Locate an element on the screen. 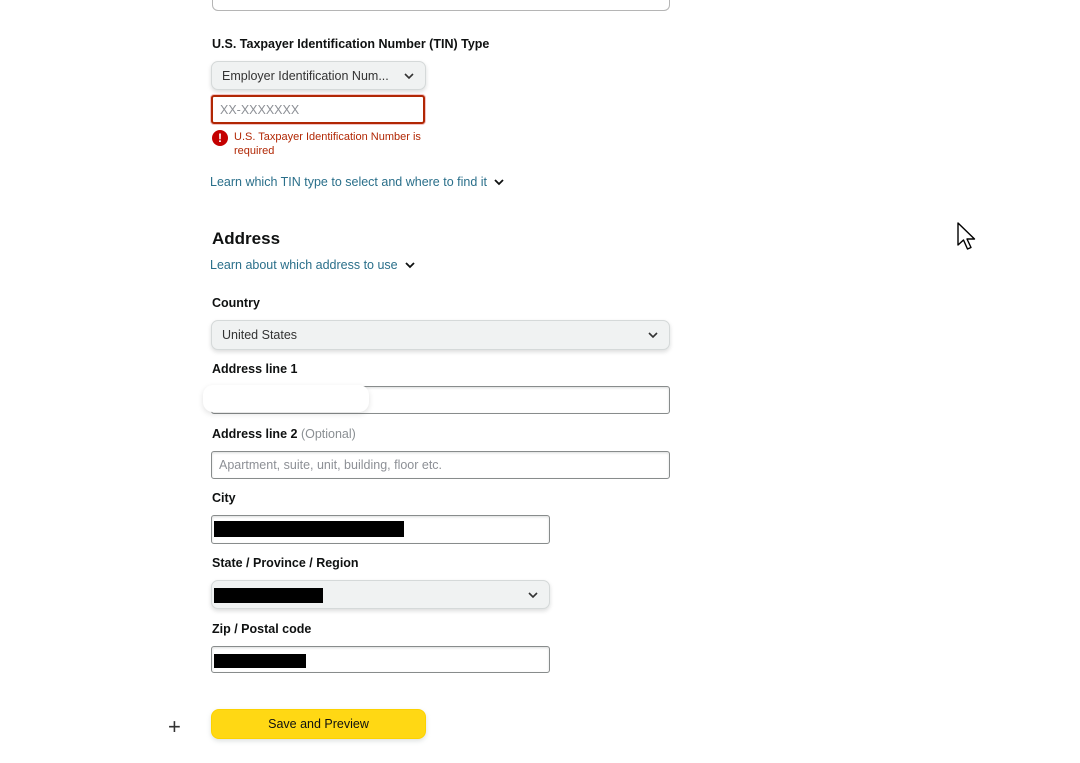 The height and width of the screenshot is (763, 1080). address-line2-label: Address line 2 (Optional) is located at coordinates (284, 434).